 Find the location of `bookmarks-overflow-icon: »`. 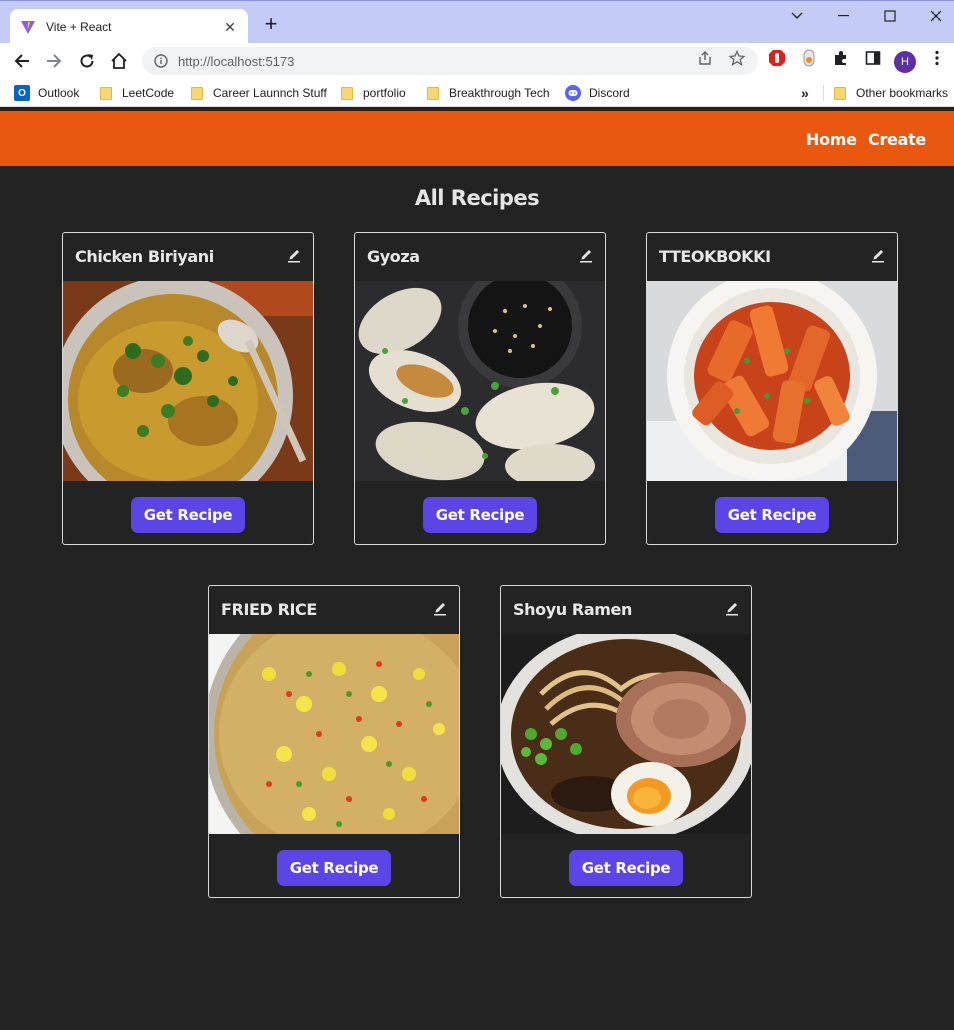

bookmarks-overflow-icon: » is located at coordinates (805, 93).